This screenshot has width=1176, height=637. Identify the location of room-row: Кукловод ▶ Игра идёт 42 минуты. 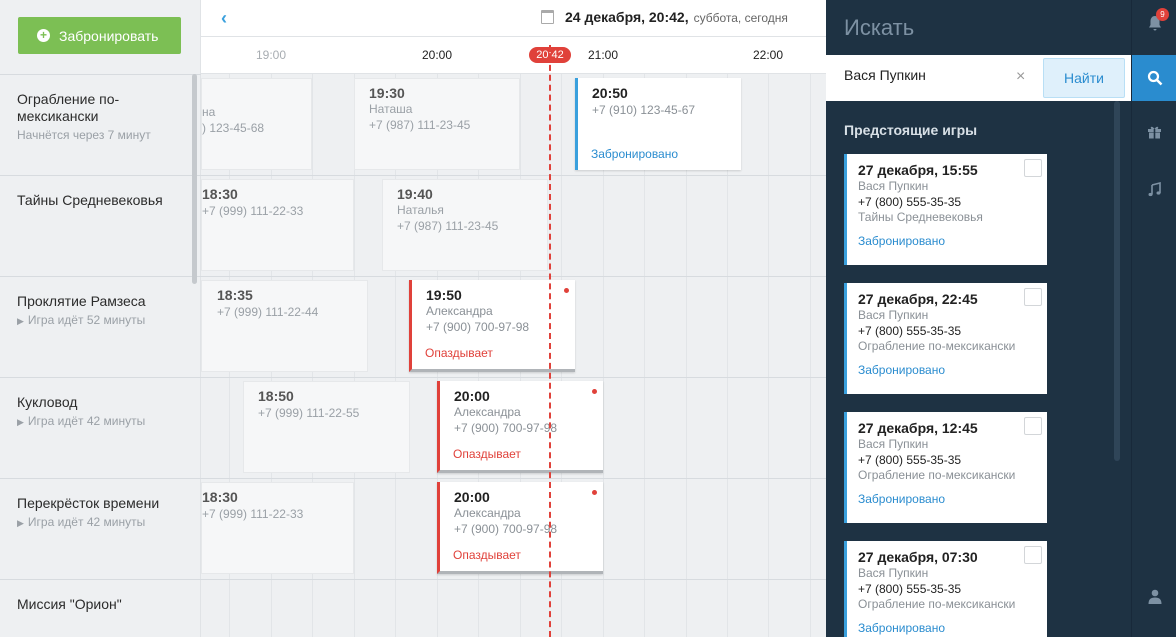
(100, 427).